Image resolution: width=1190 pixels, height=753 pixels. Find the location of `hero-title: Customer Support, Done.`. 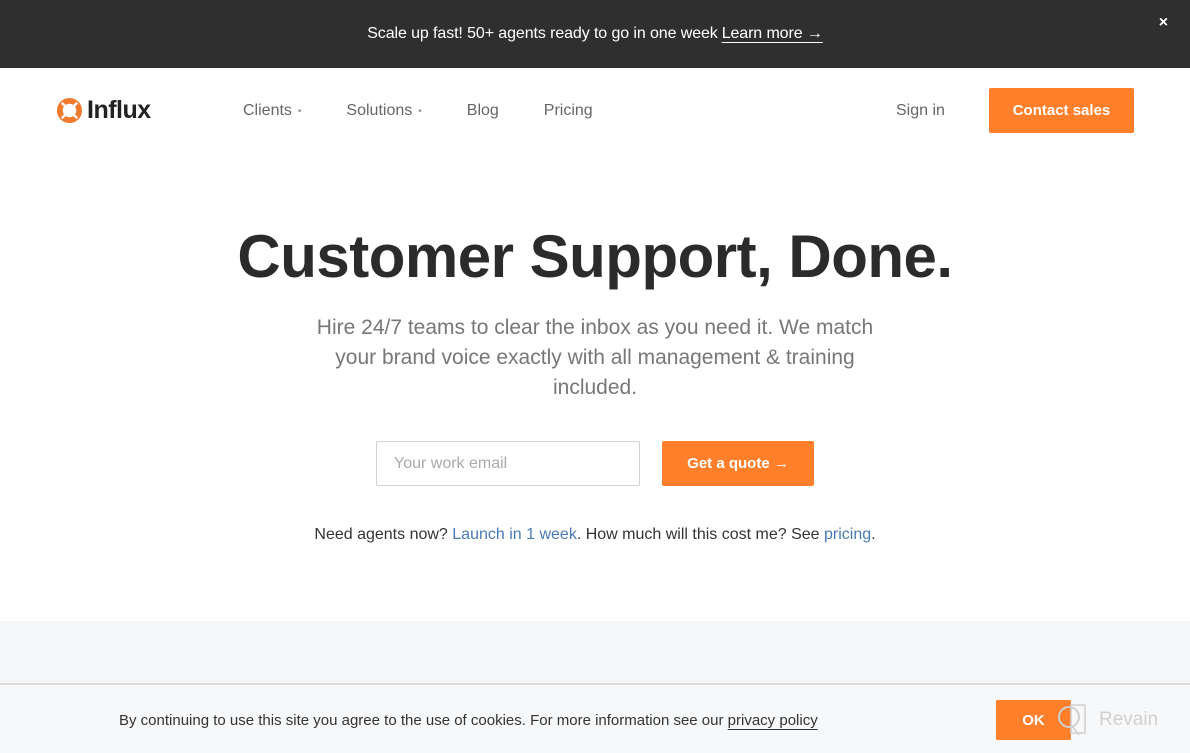

hero-title: Customer Support, Done. is located at coordinates (595, 256).